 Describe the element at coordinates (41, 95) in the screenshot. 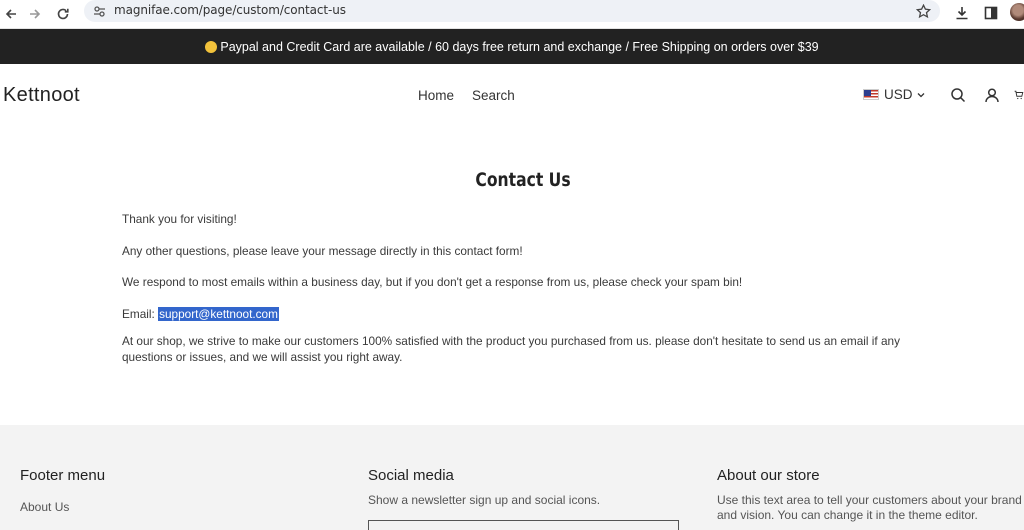

I see `store-logo: Kettnoot` at that location.